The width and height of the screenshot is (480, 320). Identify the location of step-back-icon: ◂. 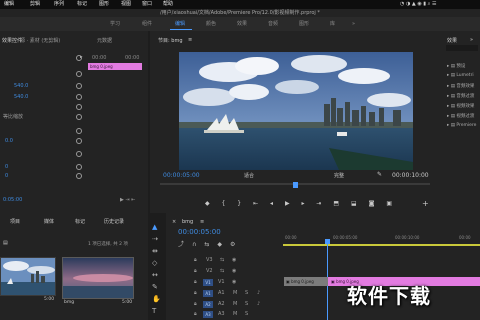
(274, 203).